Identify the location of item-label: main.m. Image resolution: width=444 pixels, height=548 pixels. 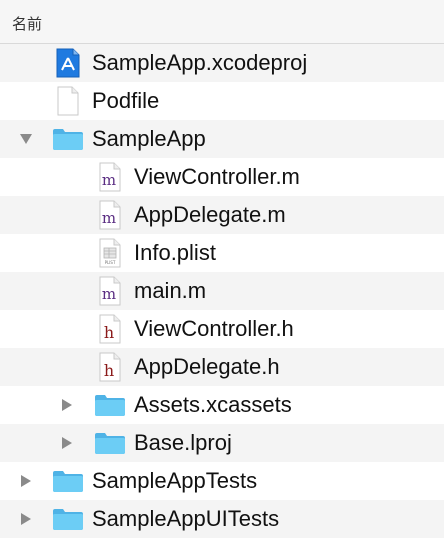
(170, 290).